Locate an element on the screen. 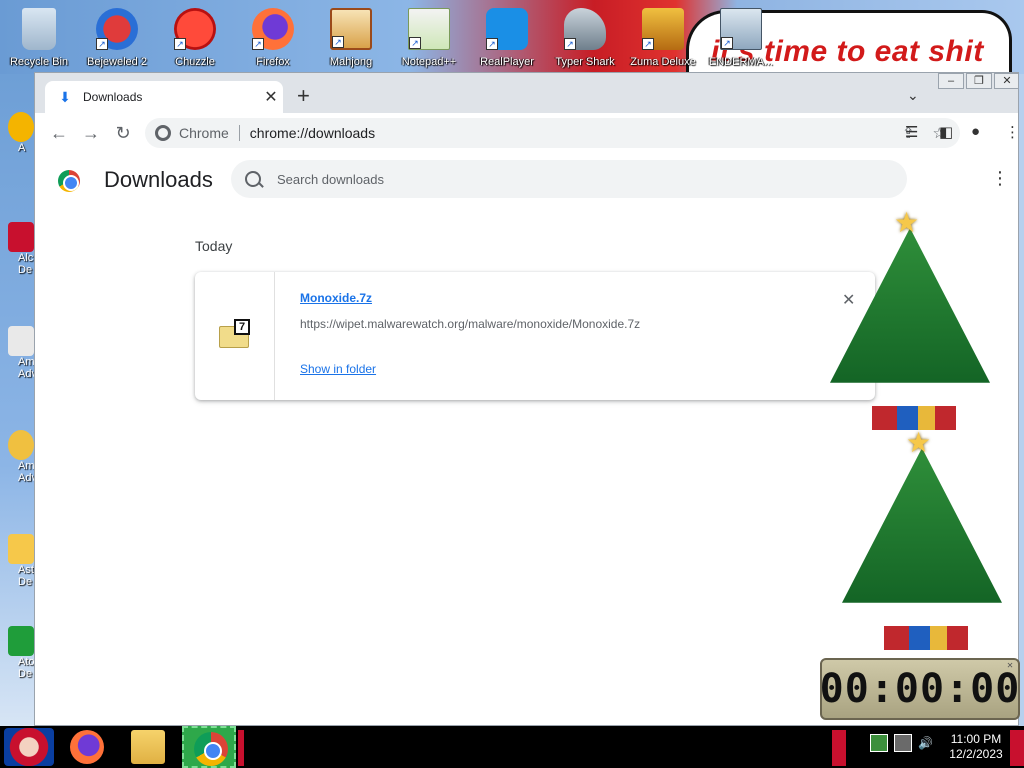  desktop-icon-chuzzle: ↗ Chuzzle is located at coordinates (195, 38).